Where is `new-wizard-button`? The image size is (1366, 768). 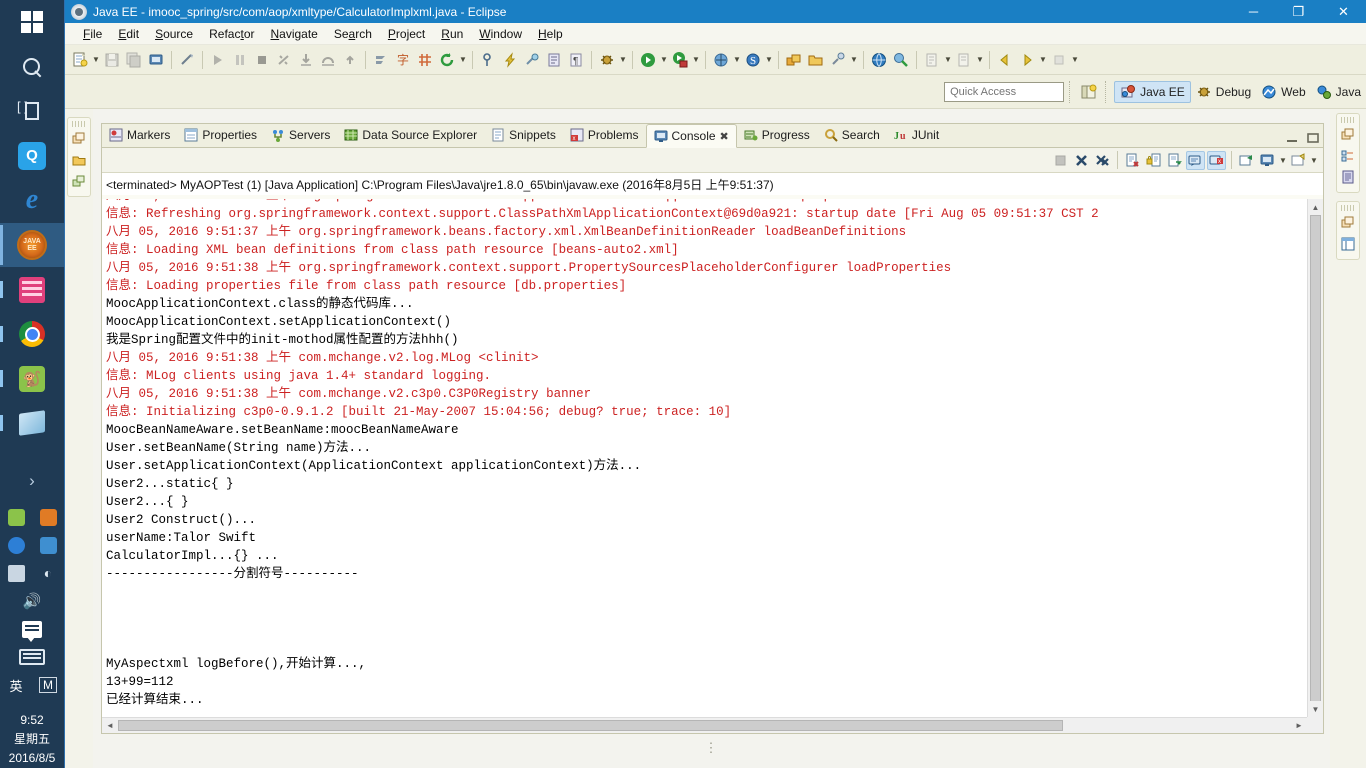 new-wizard-button is located at coordinates (80, 60).